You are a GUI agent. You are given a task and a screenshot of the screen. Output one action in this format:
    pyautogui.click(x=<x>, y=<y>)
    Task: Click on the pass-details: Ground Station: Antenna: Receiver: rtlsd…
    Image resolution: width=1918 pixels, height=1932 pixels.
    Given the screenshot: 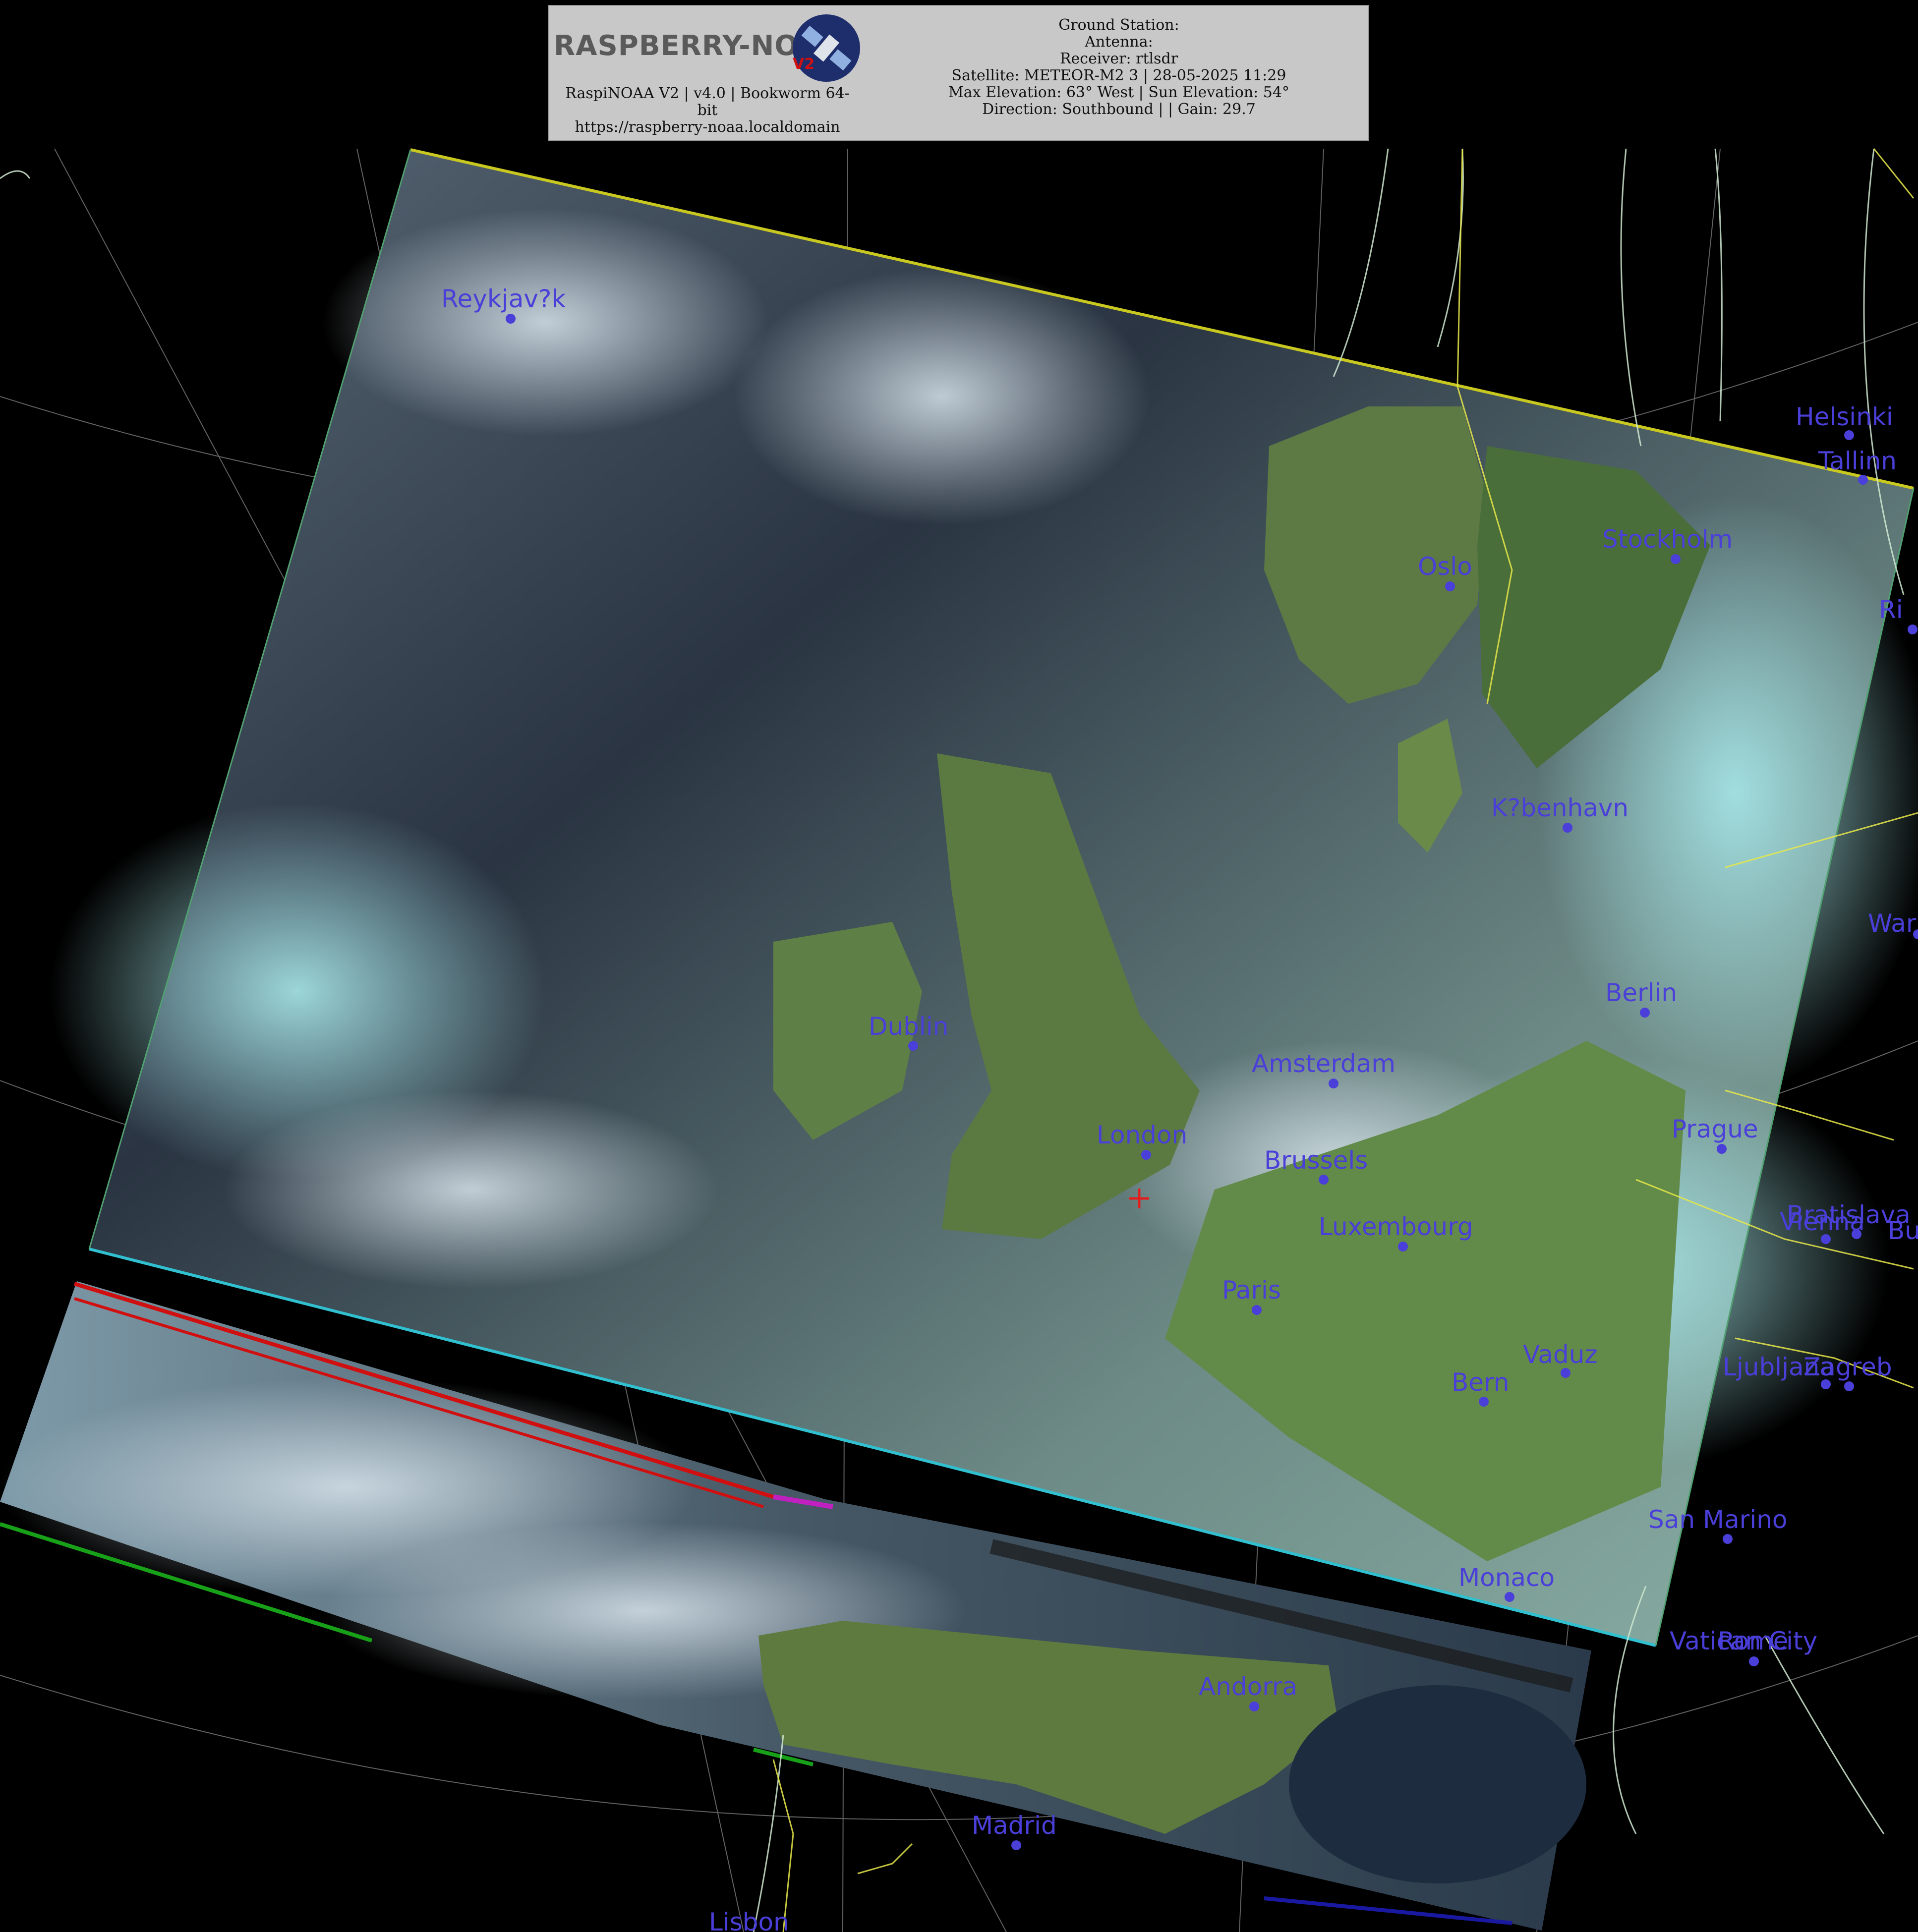 What is the action you would take?
    pyautogui.click(x=1119, y=67)
    